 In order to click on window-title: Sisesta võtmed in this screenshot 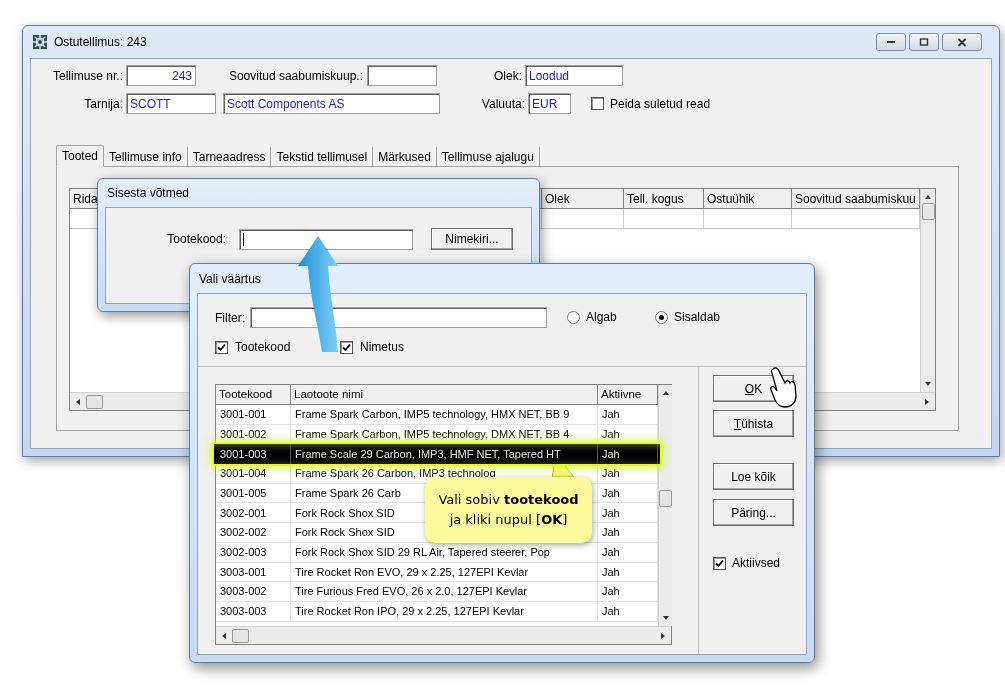, I will do `click(148, 193)`.